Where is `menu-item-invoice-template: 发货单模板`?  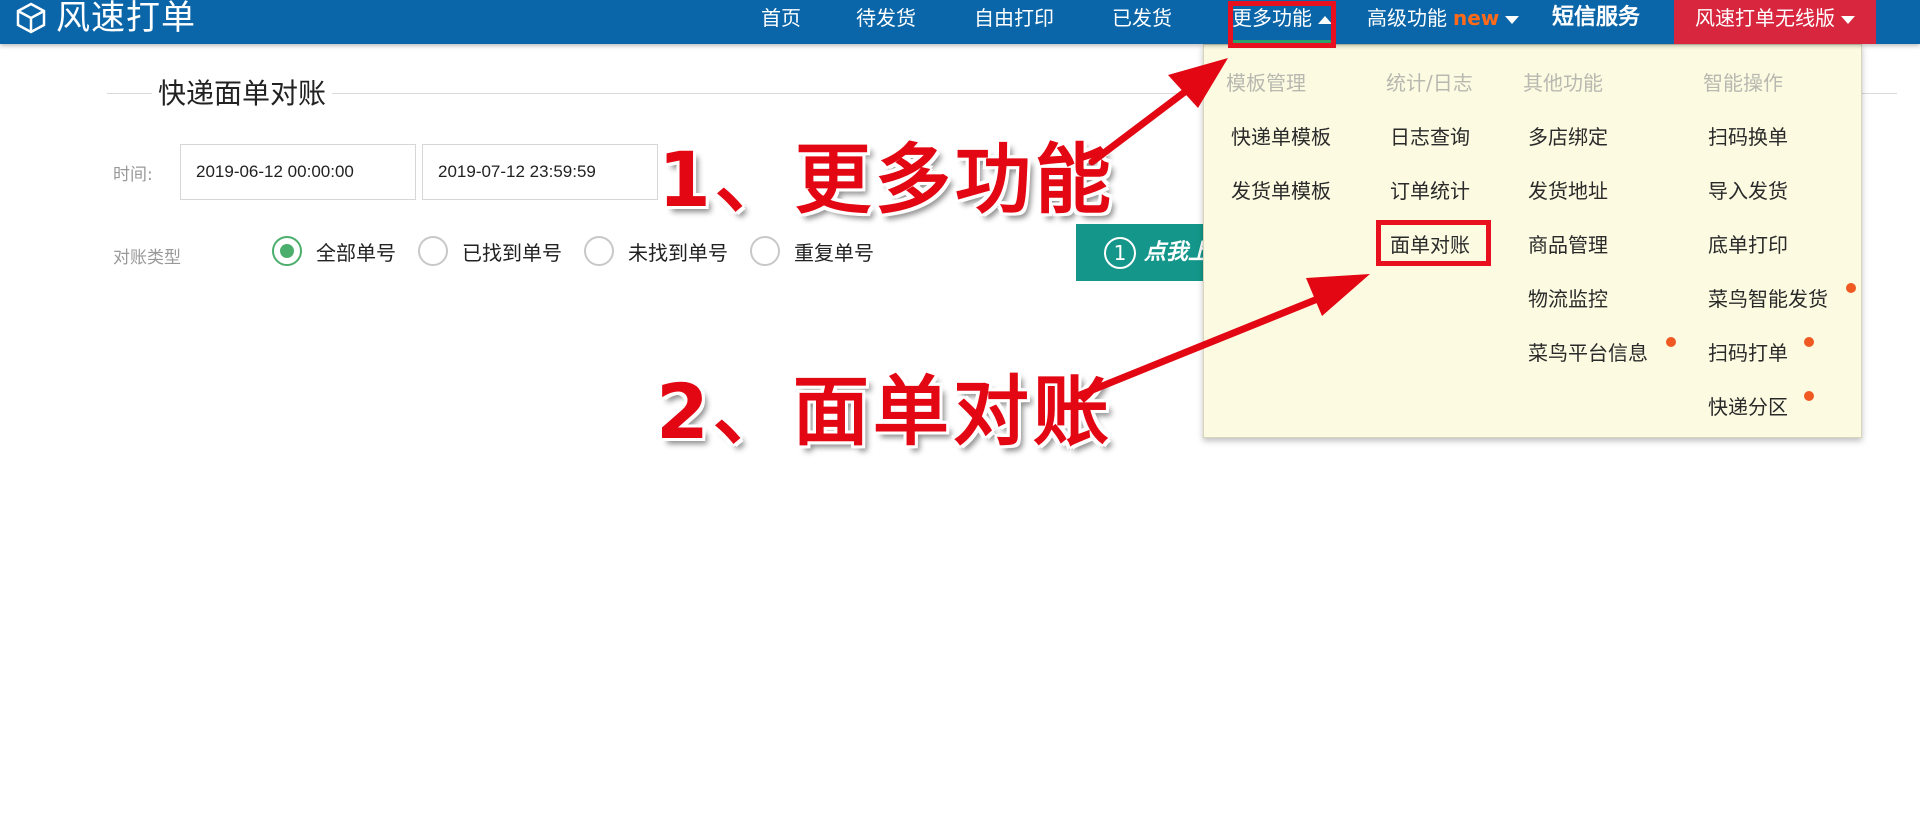
menu-item-invoice-template: 发货单模板 is located at coordinates (1281, 189).